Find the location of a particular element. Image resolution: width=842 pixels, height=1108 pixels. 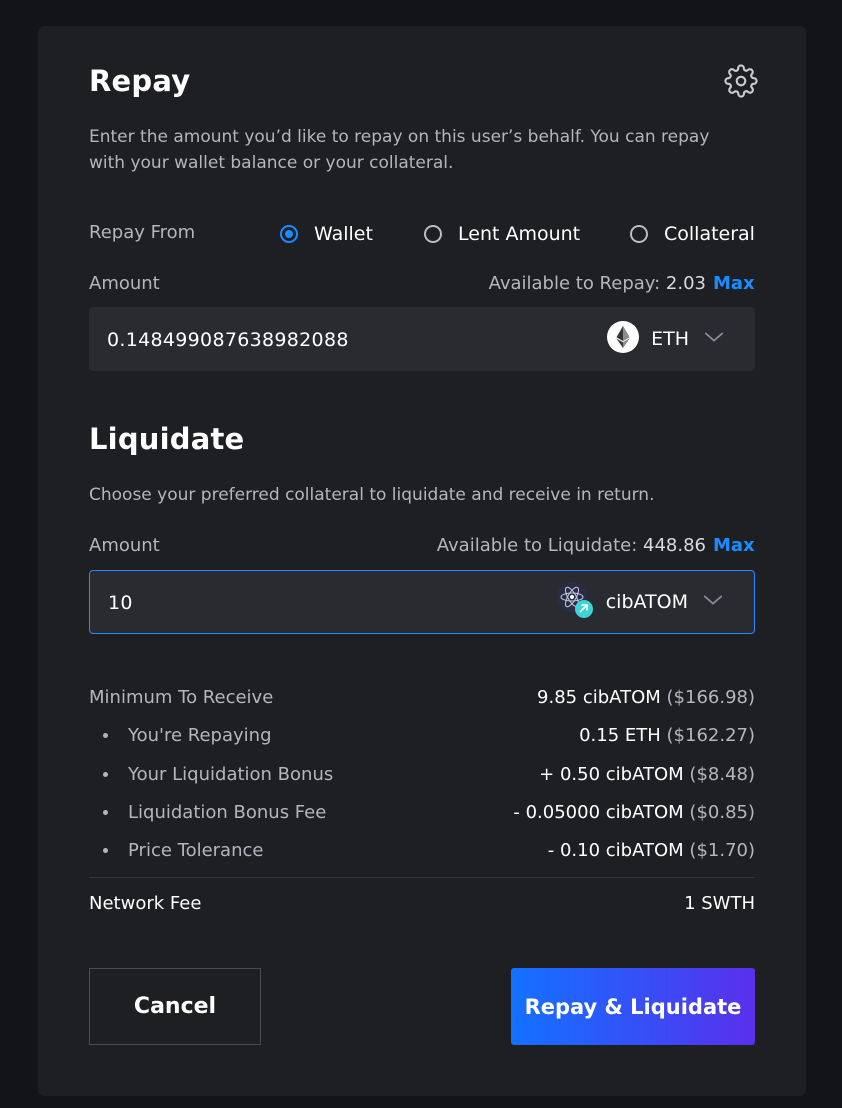

minimum-to-receive-value: 9.85 cibATOM ($166.98) is located at coordinates (646, 697).